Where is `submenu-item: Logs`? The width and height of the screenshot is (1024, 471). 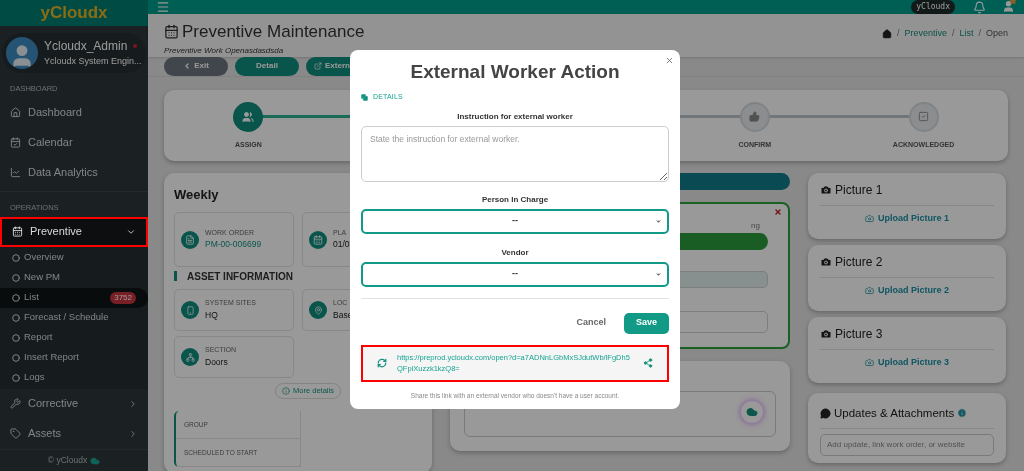
submenu-item: Logs is located at coordinates (74, 377).